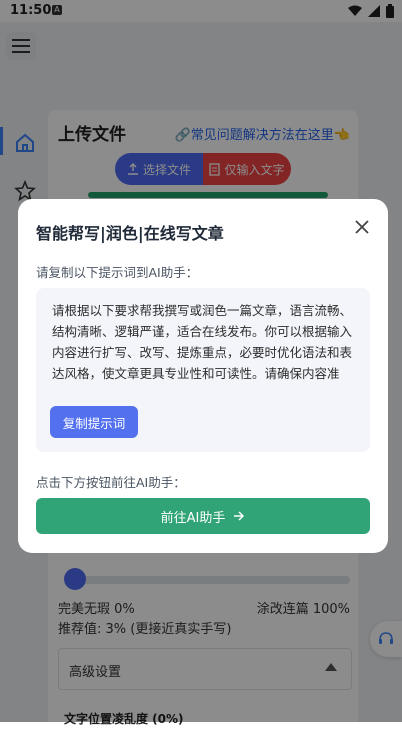 The height and width of the screenshot is (740, 402). What do you see at coordinates (111, 482) in the screenshot?
I see `dialog-footer-label: 点击下方按钮前往AI助手：` at bounding box center [111, 482].